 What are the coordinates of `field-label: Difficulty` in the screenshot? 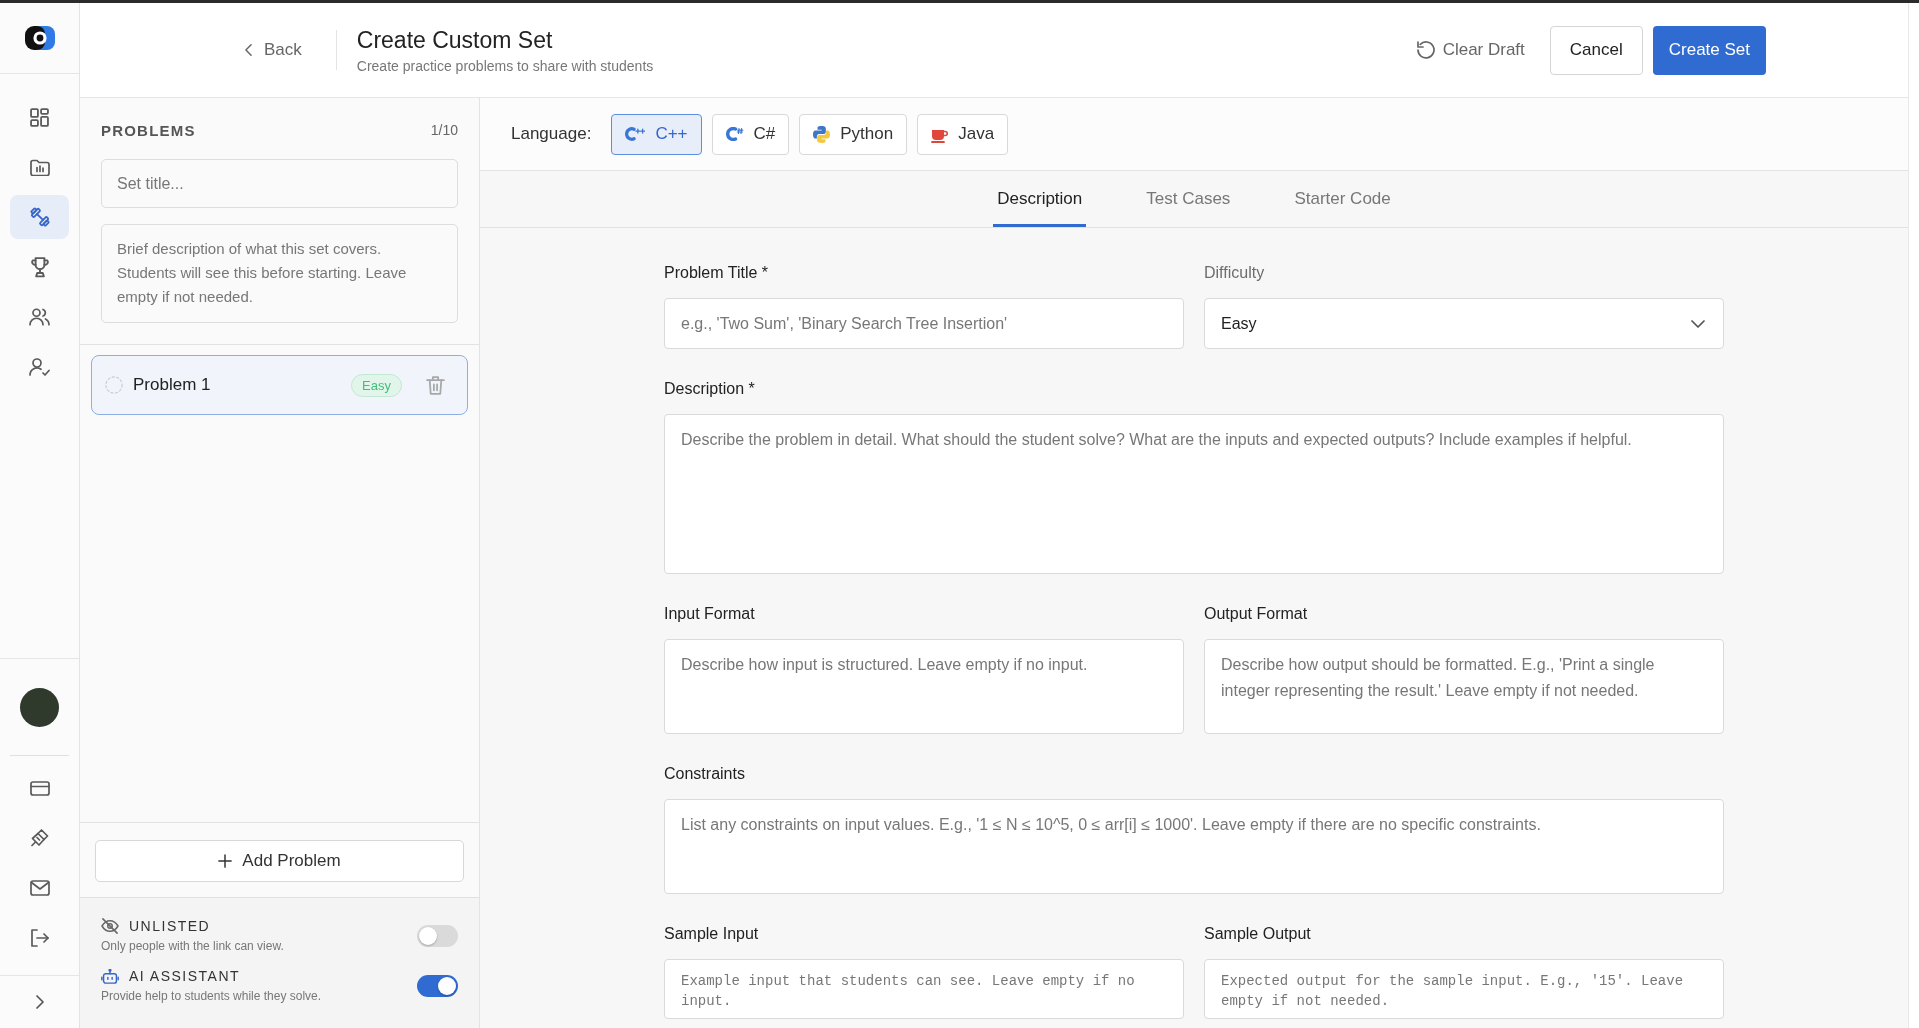 It's located at (1234, 273).